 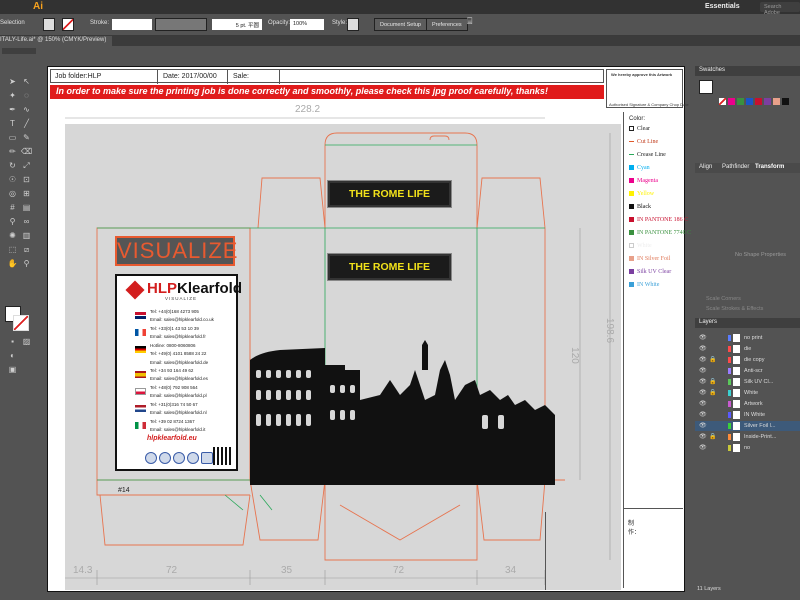 What do you see at coordinates (722, 101) in the screenshot?
I see `swatch-none` at bounding box center [722, 101].